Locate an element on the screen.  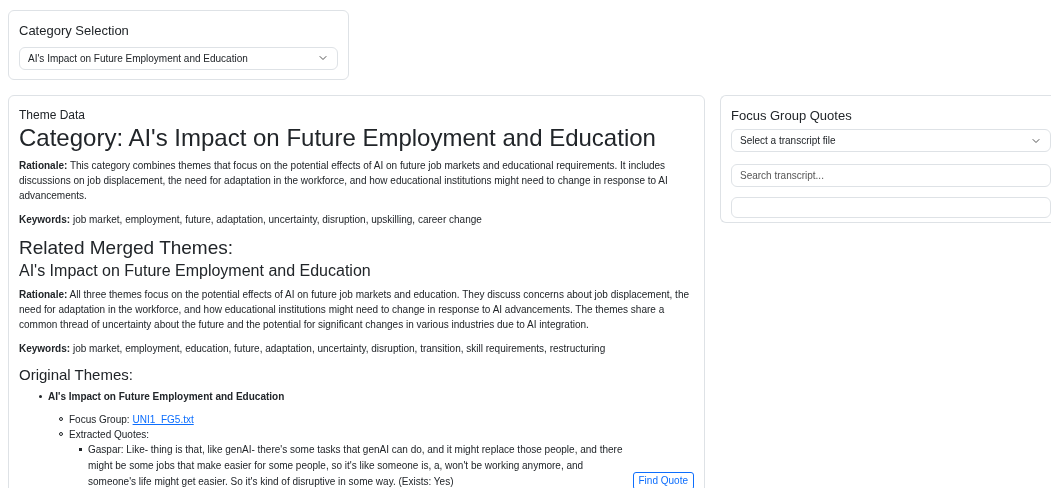
card-title: Category Selection is located at coordinates (74, 31).